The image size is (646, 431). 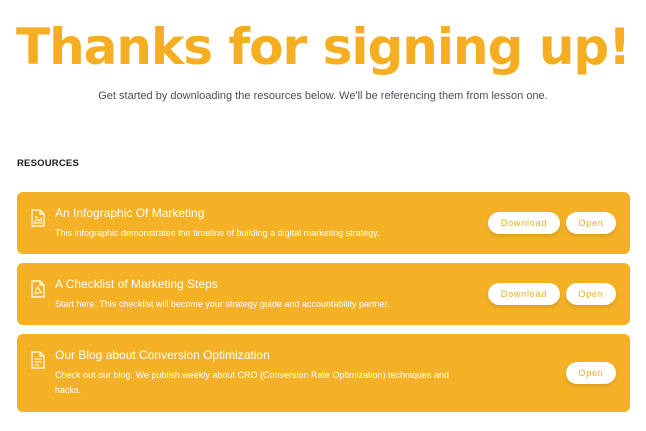 I want to click on resource-title: A Checklist of Marketing Steps, so click(x=136, y=284).